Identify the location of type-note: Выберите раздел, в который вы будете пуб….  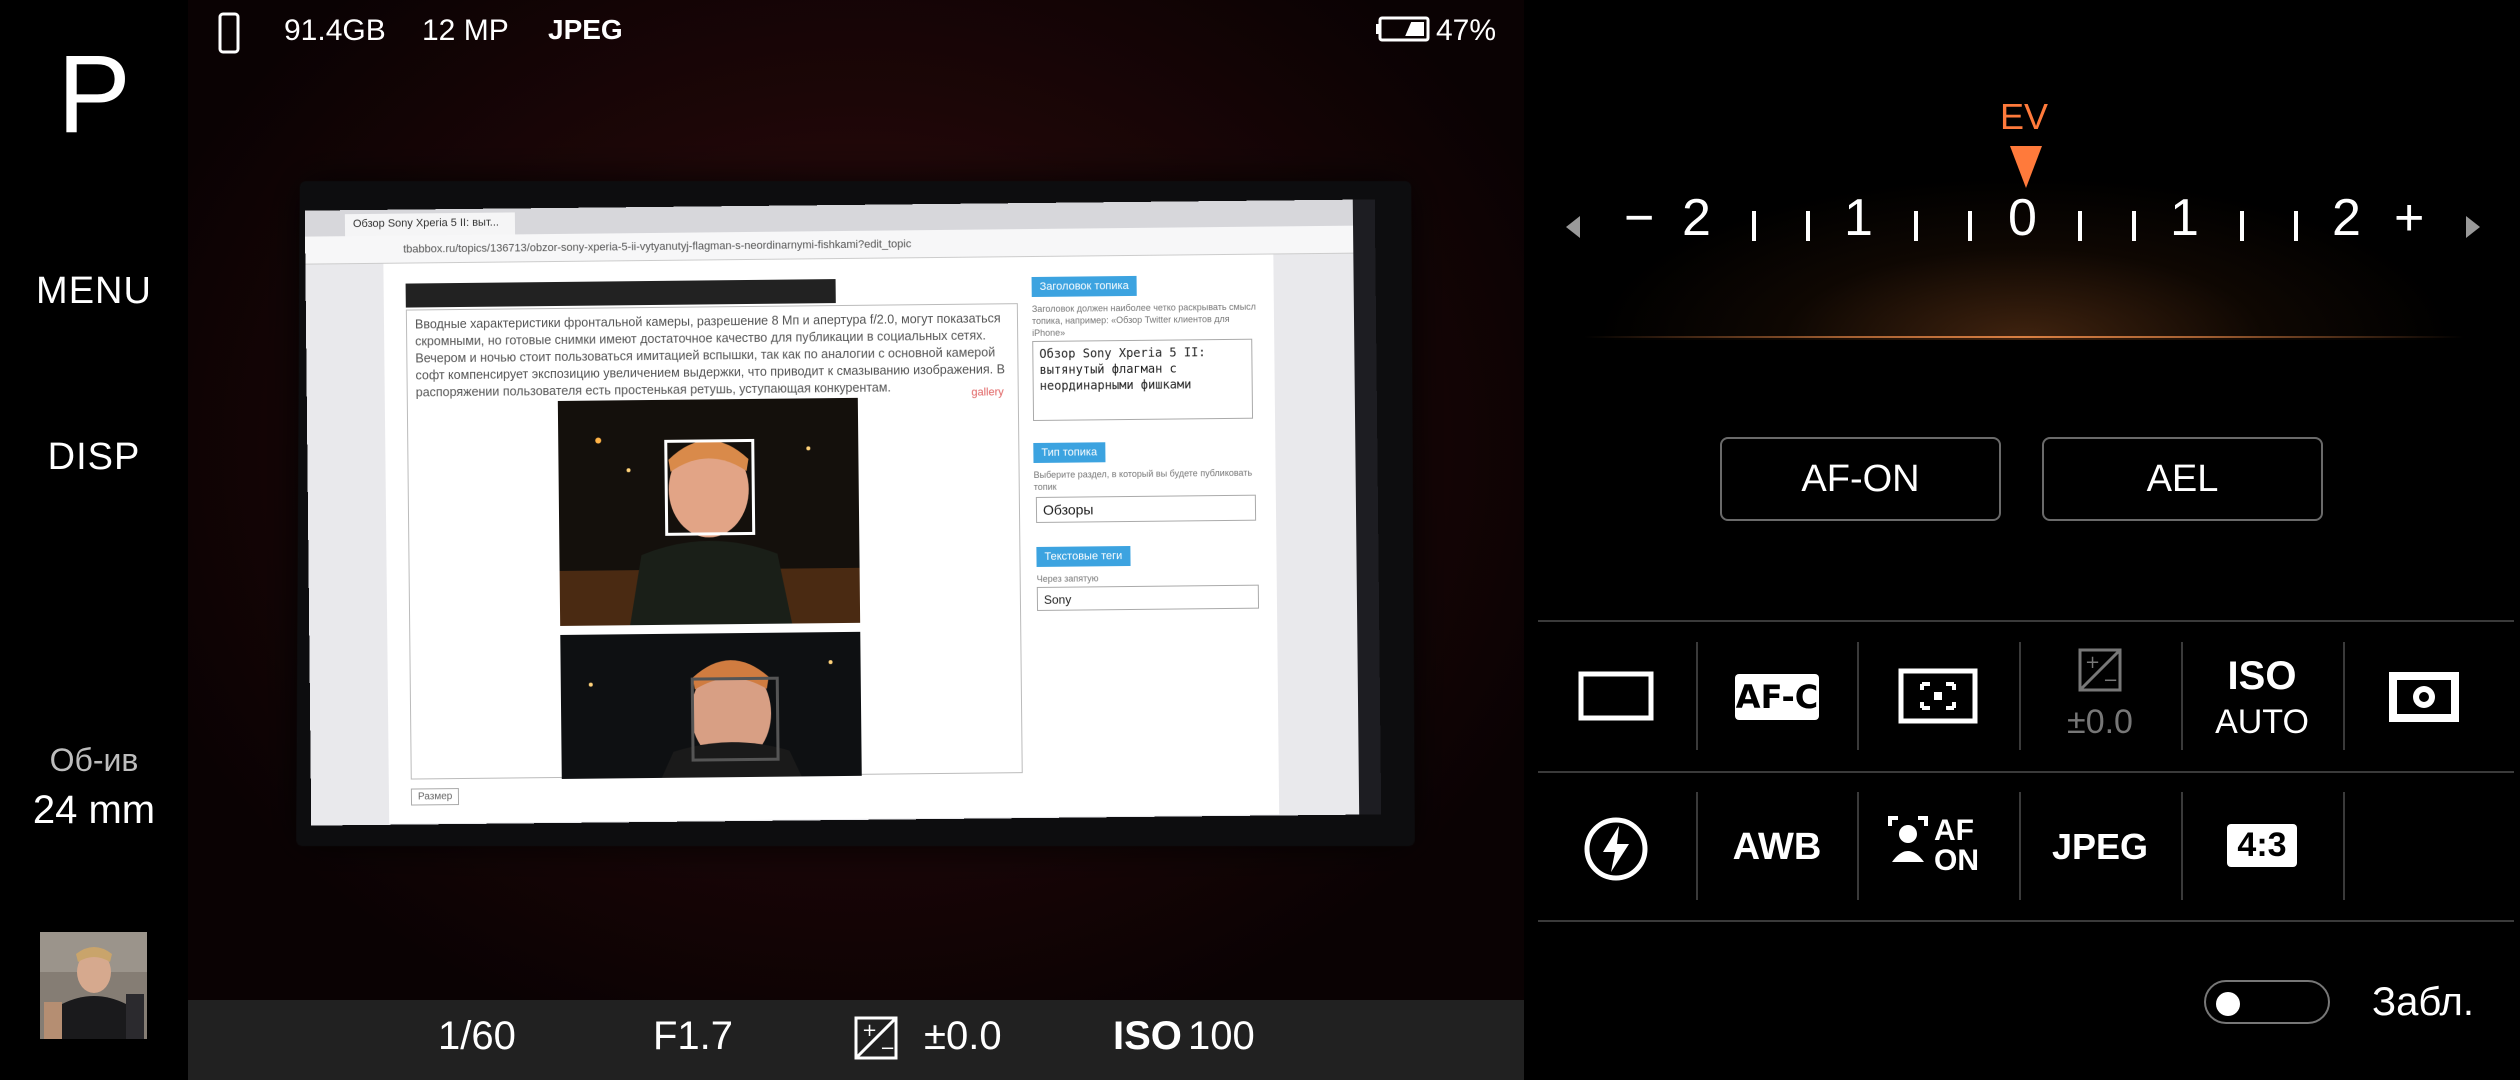
(1143, 480).